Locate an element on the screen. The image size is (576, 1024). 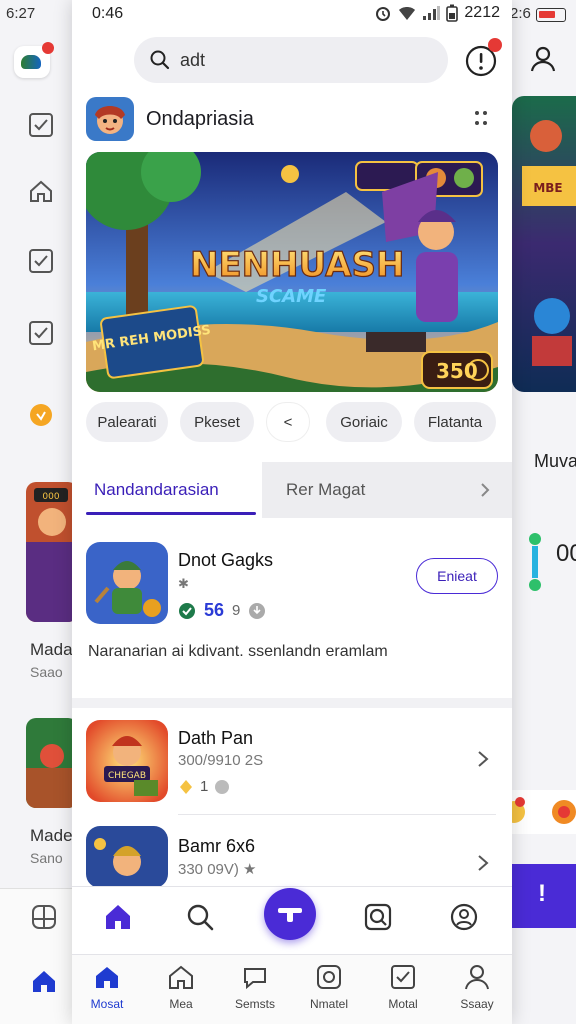
background-fab-bar: ! is located at coordinates (541, 896).